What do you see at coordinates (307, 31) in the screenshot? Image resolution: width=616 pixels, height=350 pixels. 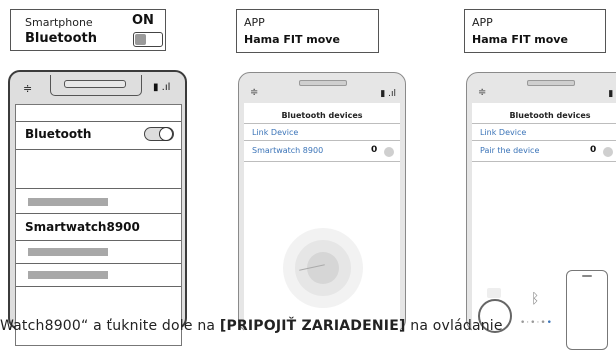 I see `caption-box-app-2: APP Hama FIT move` at bounding box center [307, 31].